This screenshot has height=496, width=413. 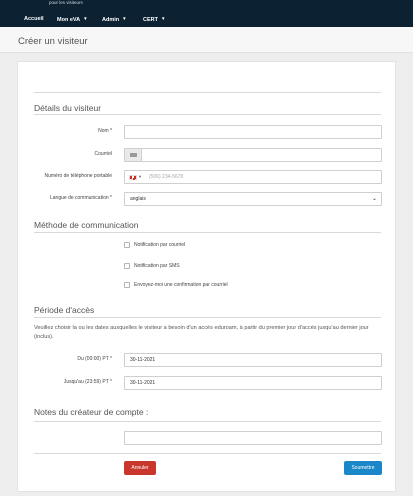 I want to click on title-band: Créer un visiteur, so click(x=206, y=40).